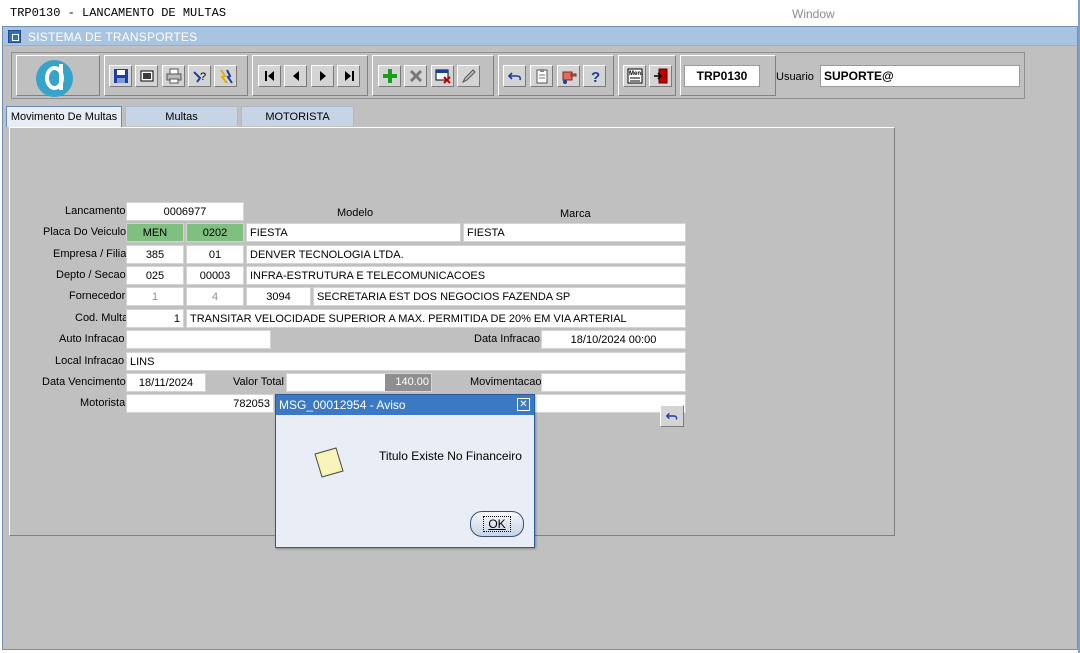  Describe the element at coordinates (225, 76) in the screenshot. I see `execute-query-icon` at that location.